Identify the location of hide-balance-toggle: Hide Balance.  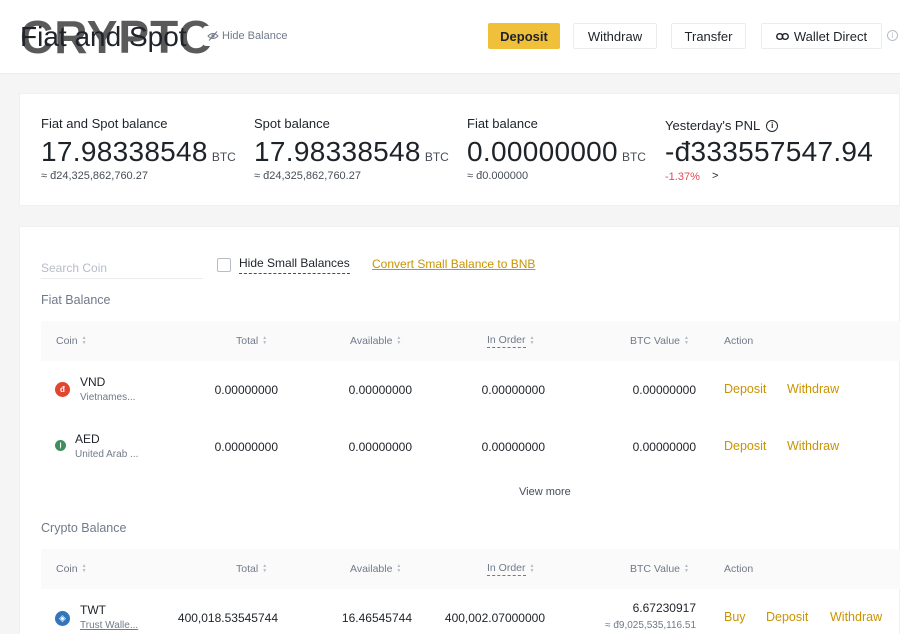
(247, 36).